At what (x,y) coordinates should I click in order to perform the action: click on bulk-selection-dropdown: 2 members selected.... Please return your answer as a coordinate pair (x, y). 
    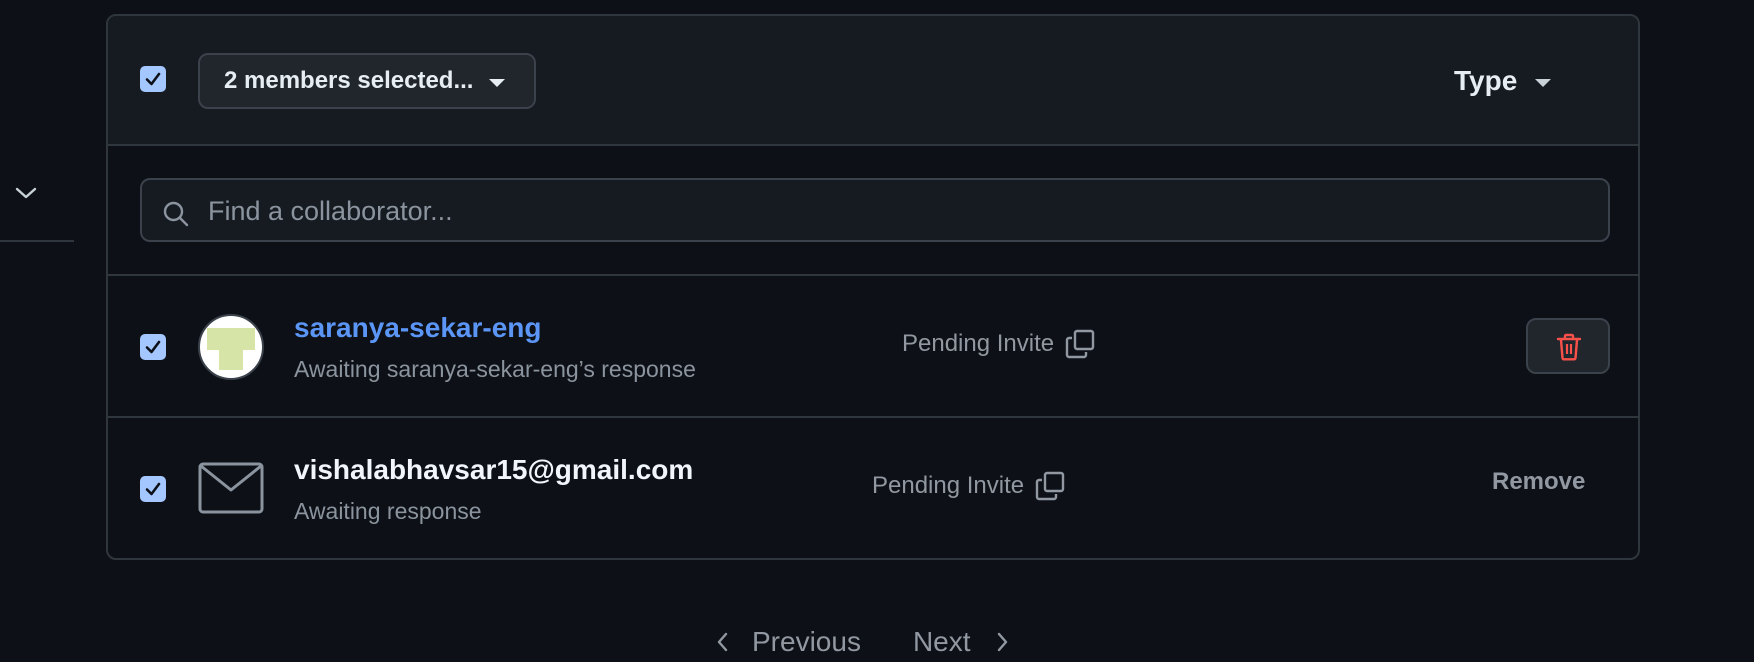
    Looking at the image, I should click on (367, 81).